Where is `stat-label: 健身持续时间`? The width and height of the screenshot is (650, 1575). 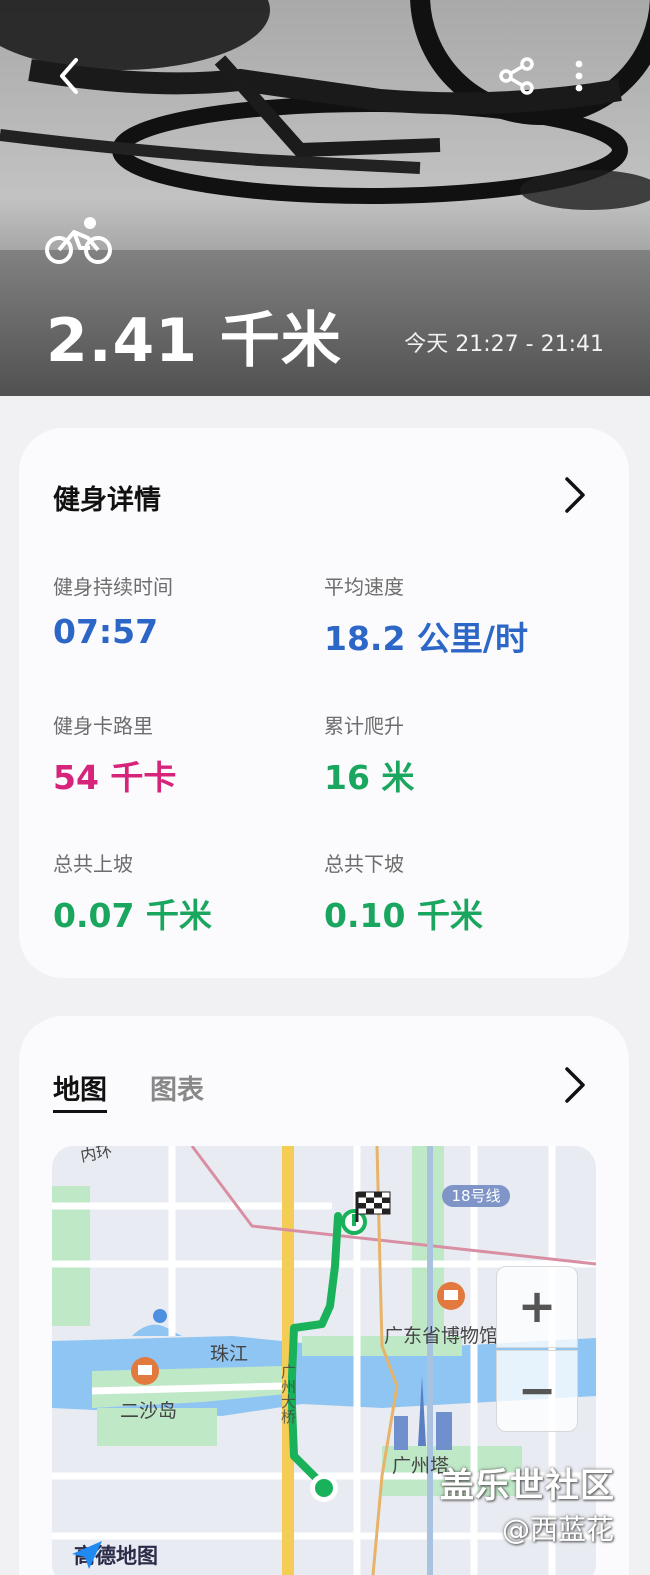
stat-label: 健身持续时间 is located at coordinates (113, 587).